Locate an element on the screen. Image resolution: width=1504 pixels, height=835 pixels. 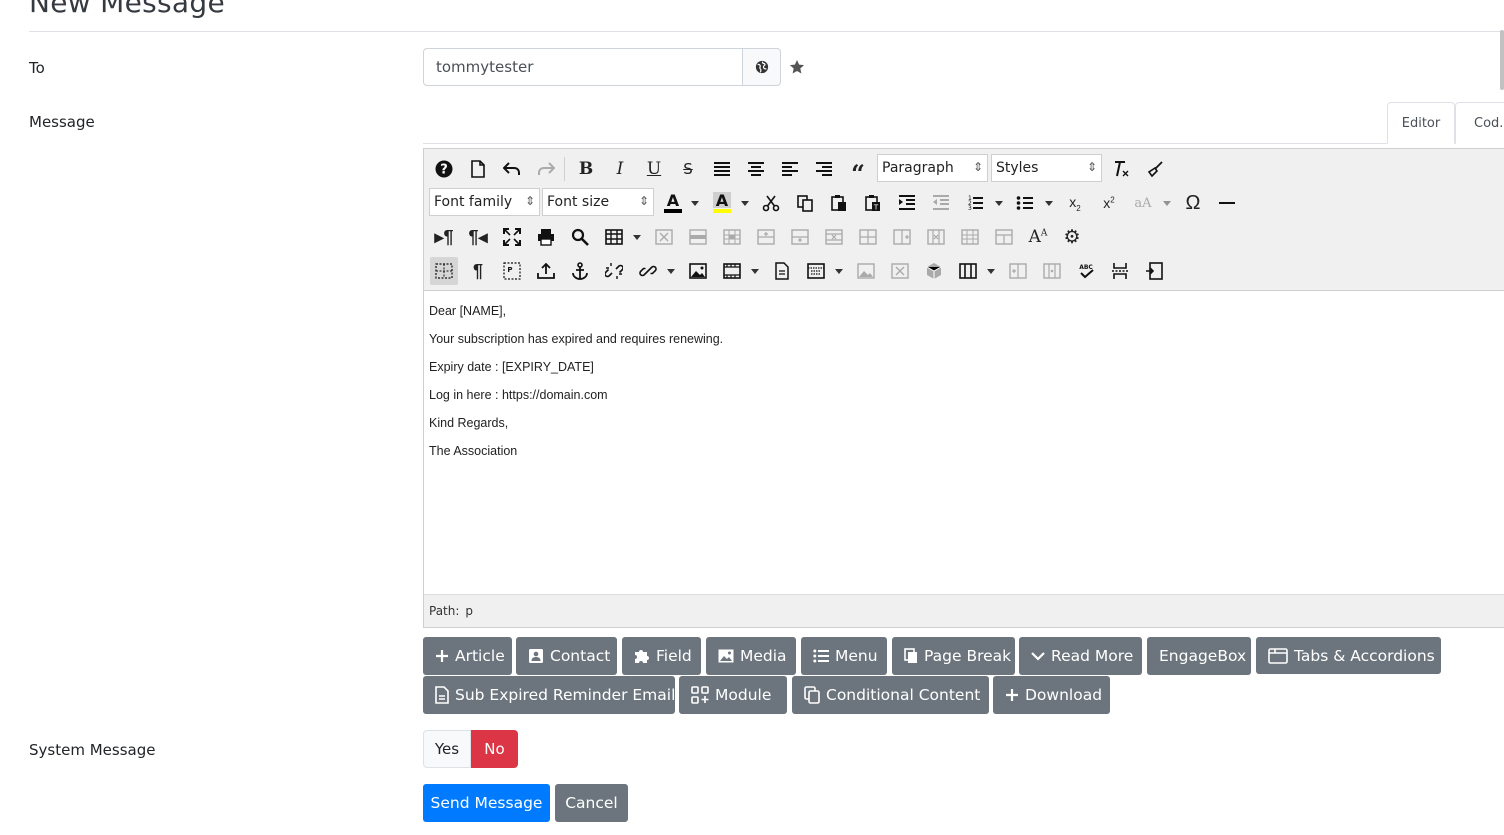
spellcheck-button: ABC is located at coordinates (1086, 271).